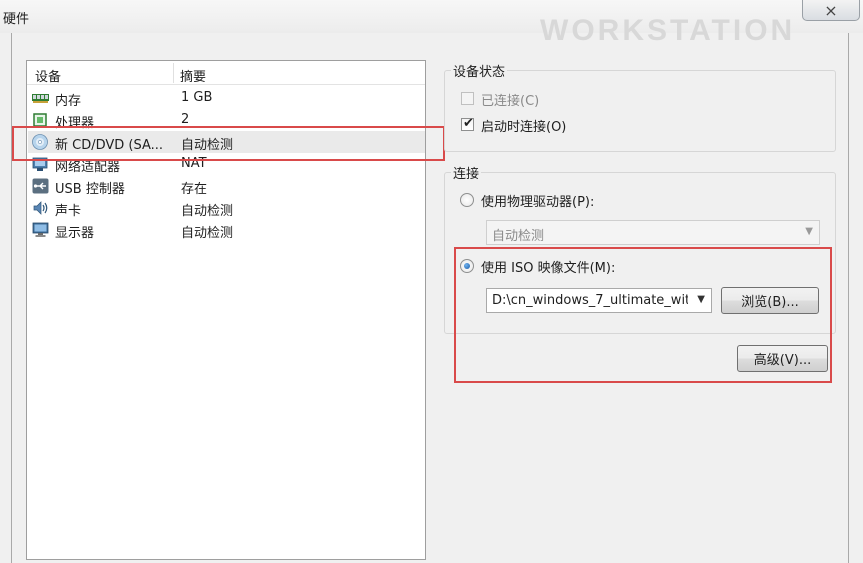 This screenshot has width=863, height=563. I want to click on network-adapter-icon, so click(40, 164).